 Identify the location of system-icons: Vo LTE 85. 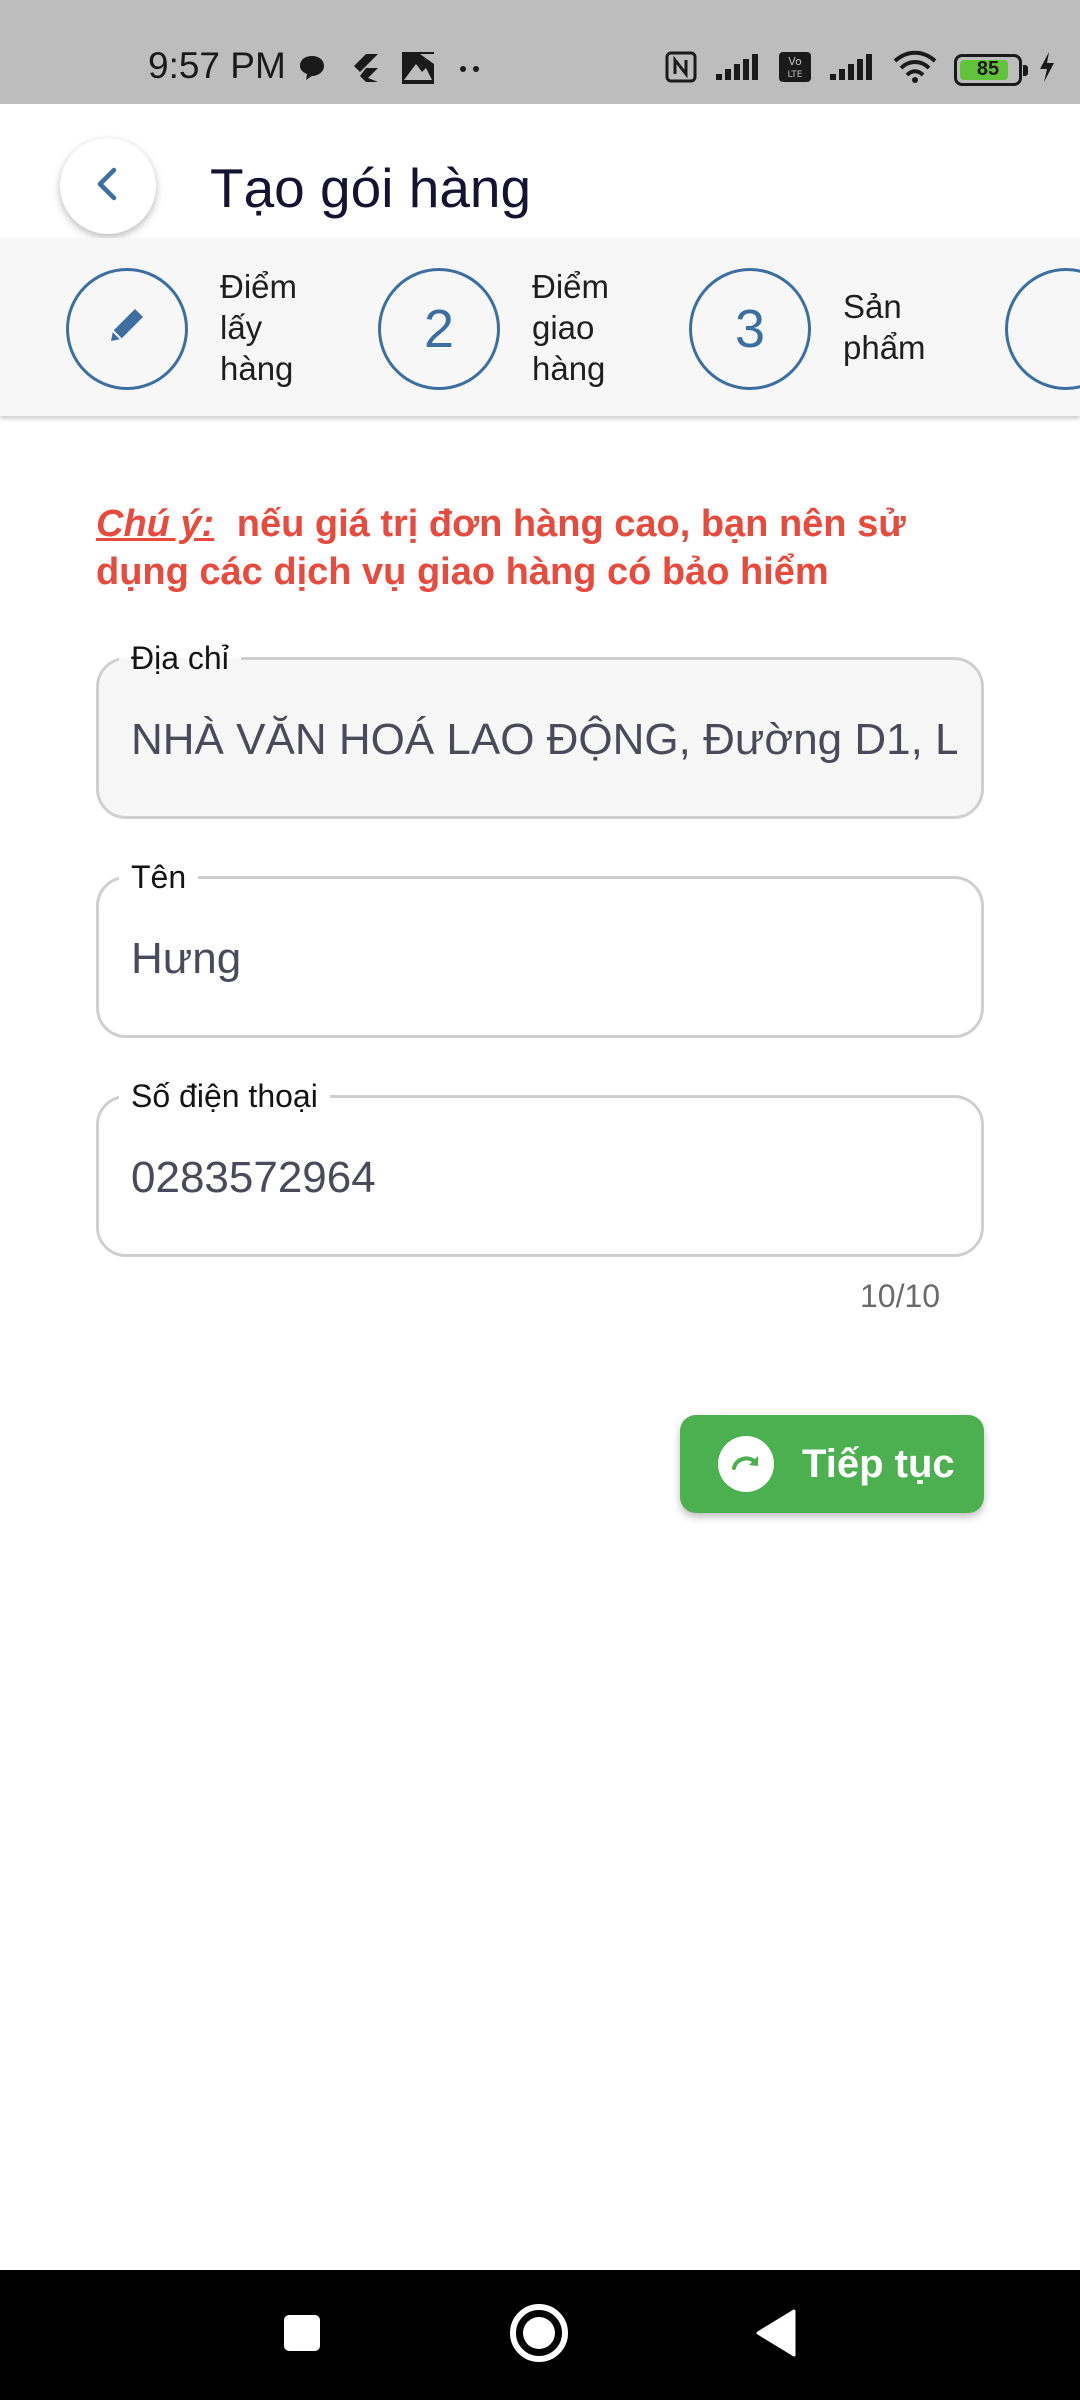
(860, 69).